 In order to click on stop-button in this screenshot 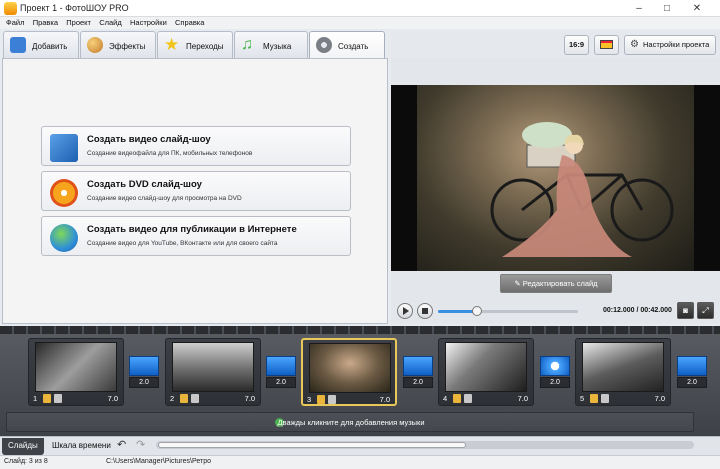, I will do `click(425, 311)`.